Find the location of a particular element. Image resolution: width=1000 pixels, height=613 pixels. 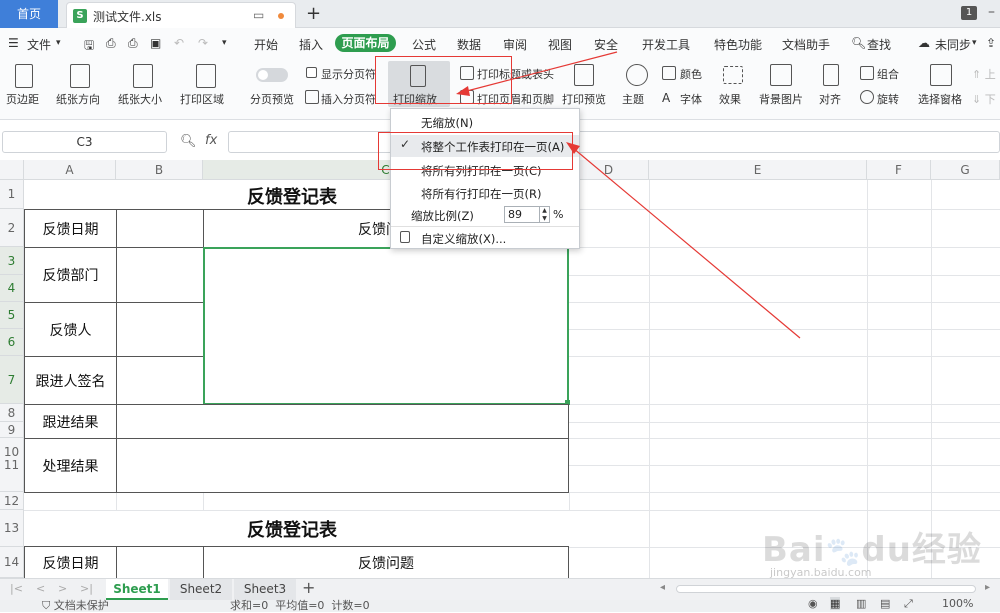

zoom-level: 100% is located at coordinates (957, 603).